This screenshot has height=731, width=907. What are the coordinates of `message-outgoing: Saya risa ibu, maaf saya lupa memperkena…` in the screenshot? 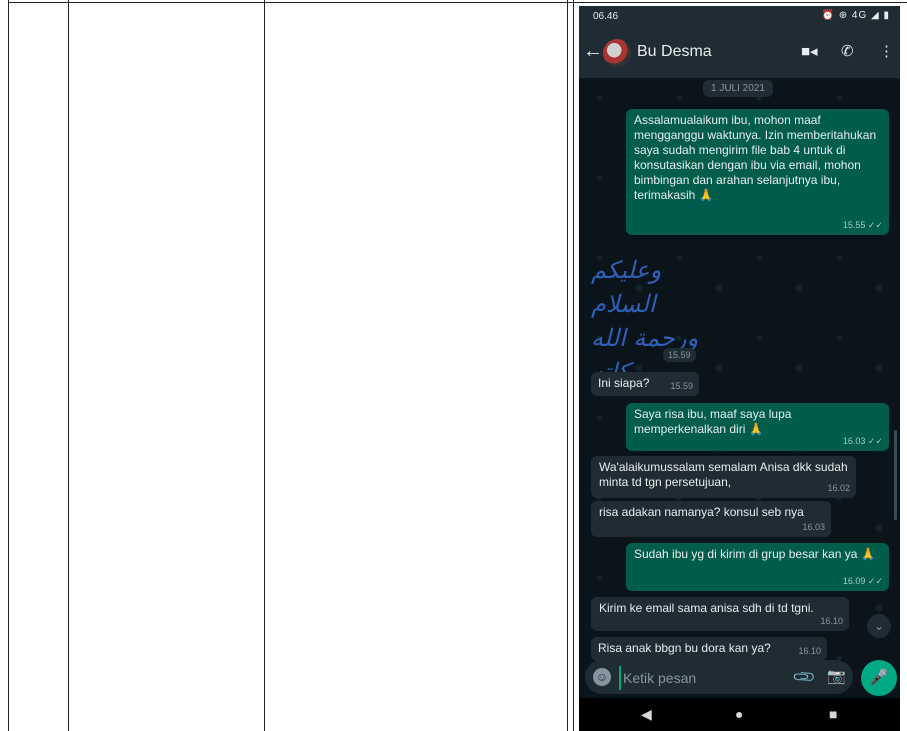 It's located at (757, 427).